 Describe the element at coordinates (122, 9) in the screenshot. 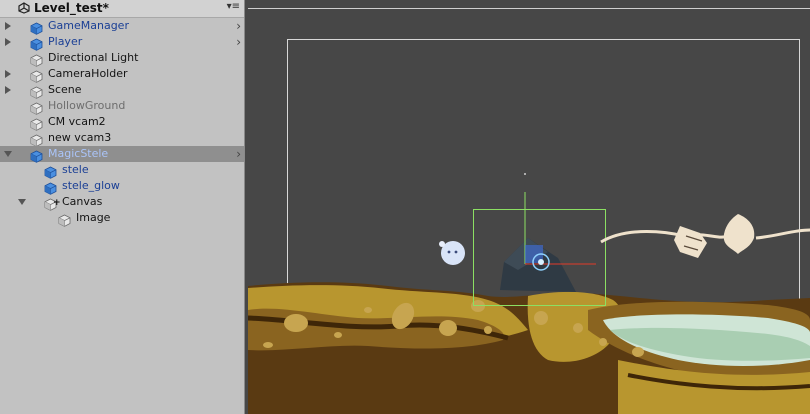

I see `scene-header-row: Level_test* ▾≡` at that location.